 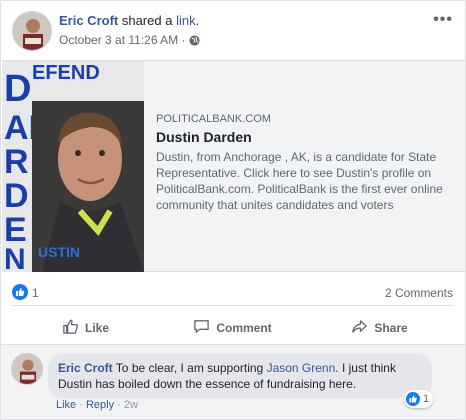 I want to click on share-icon, so click(x=359, y=328).